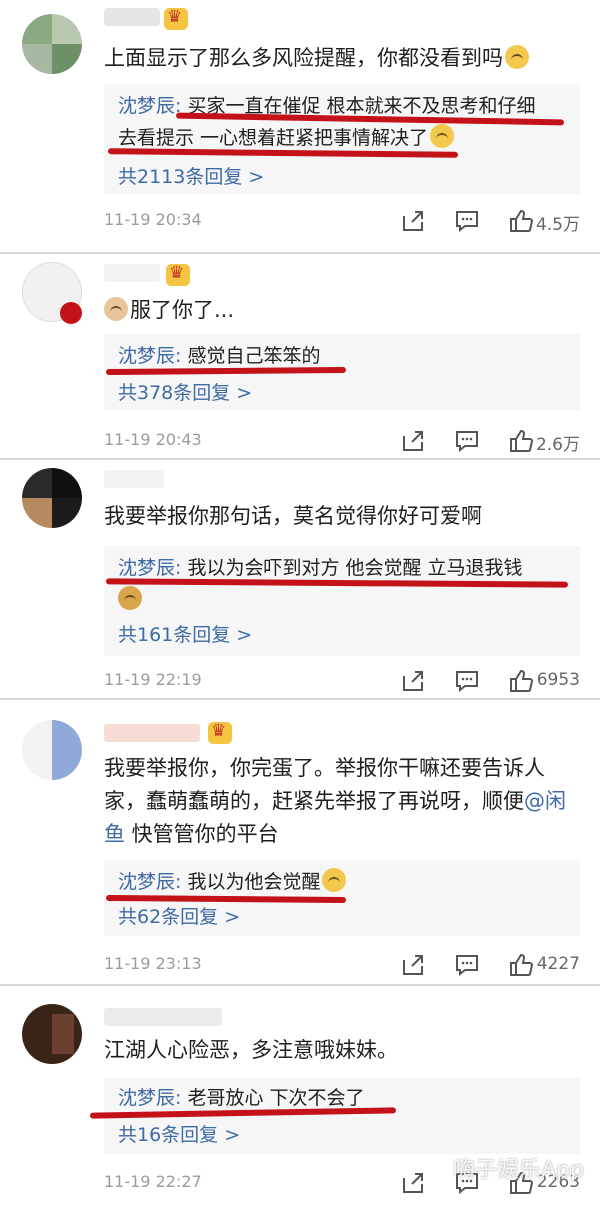 The image size is (600, 1210). Describe the element at coordinates (251, 1050) in the screenshot. I see `comment-text: 江湖人心险恶，多注意哦妹妹。` at that location.